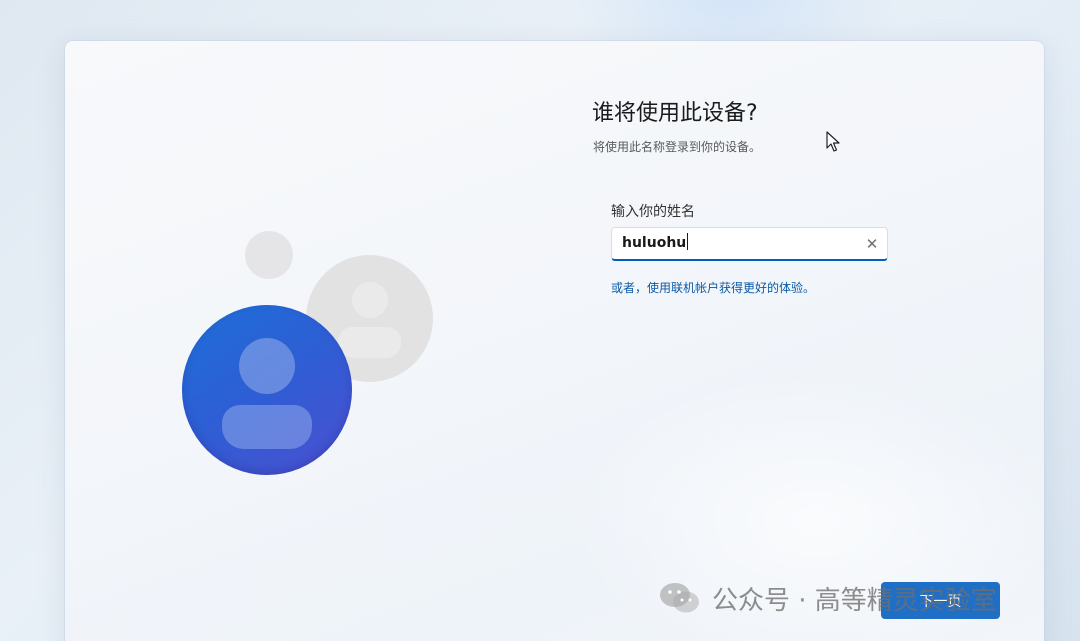 The image size is (1080, 641). I want to click on primary-user-body, so click(267, 427).